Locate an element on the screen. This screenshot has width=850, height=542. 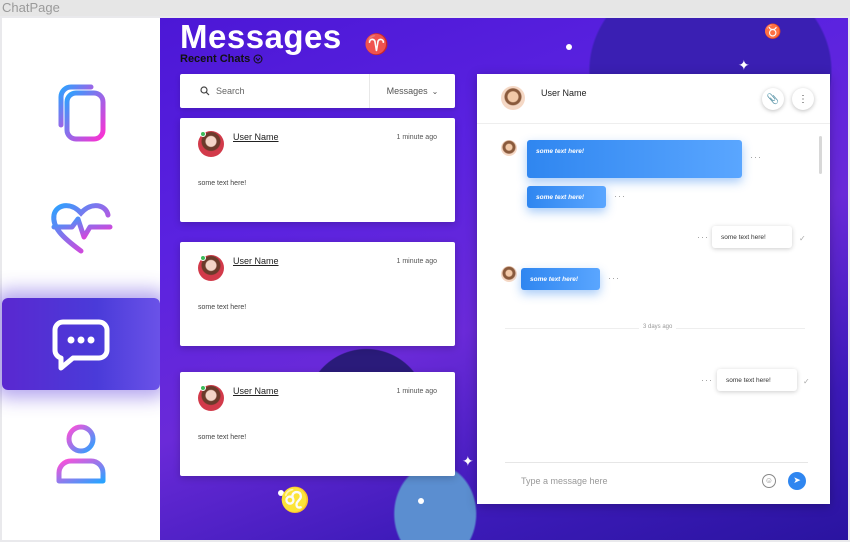
paperclip-icon: 📎 is located at coordinates (773, 99).